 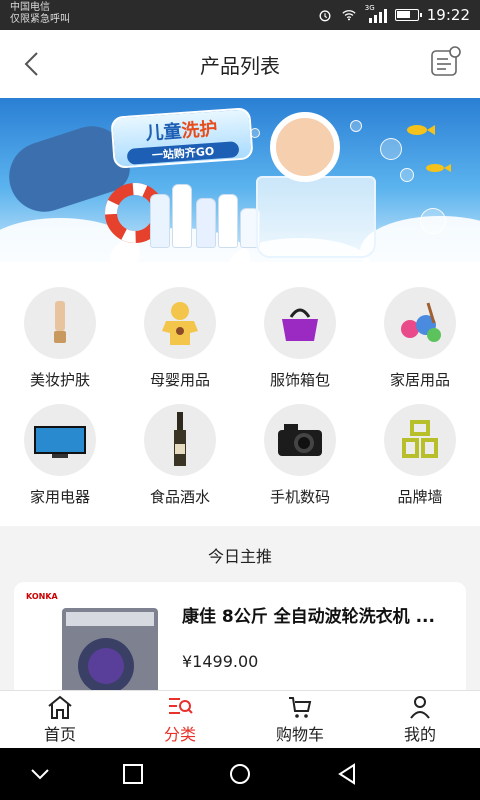 I want to click on category-apparel: 服饰箱包, so click(x=300, y=338).